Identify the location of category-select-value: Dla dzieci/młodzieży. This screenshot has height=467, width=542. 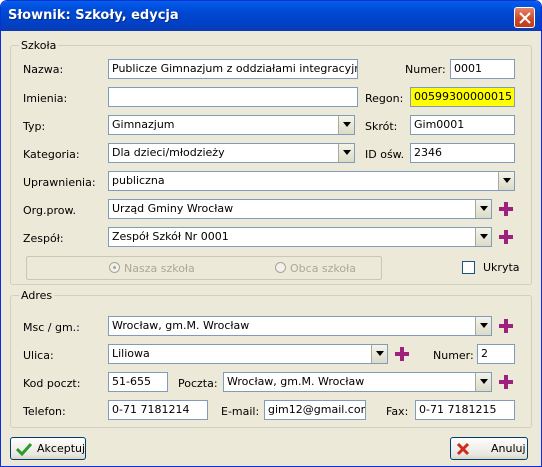
(168, 152).